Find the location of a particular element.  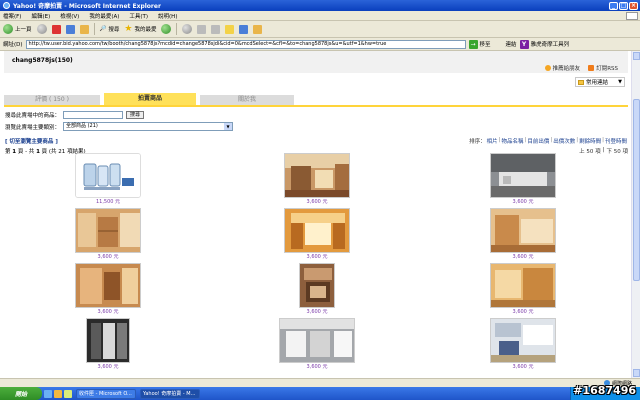

search-button: 🔎 搜尋 is located at coordinates (110, 29).